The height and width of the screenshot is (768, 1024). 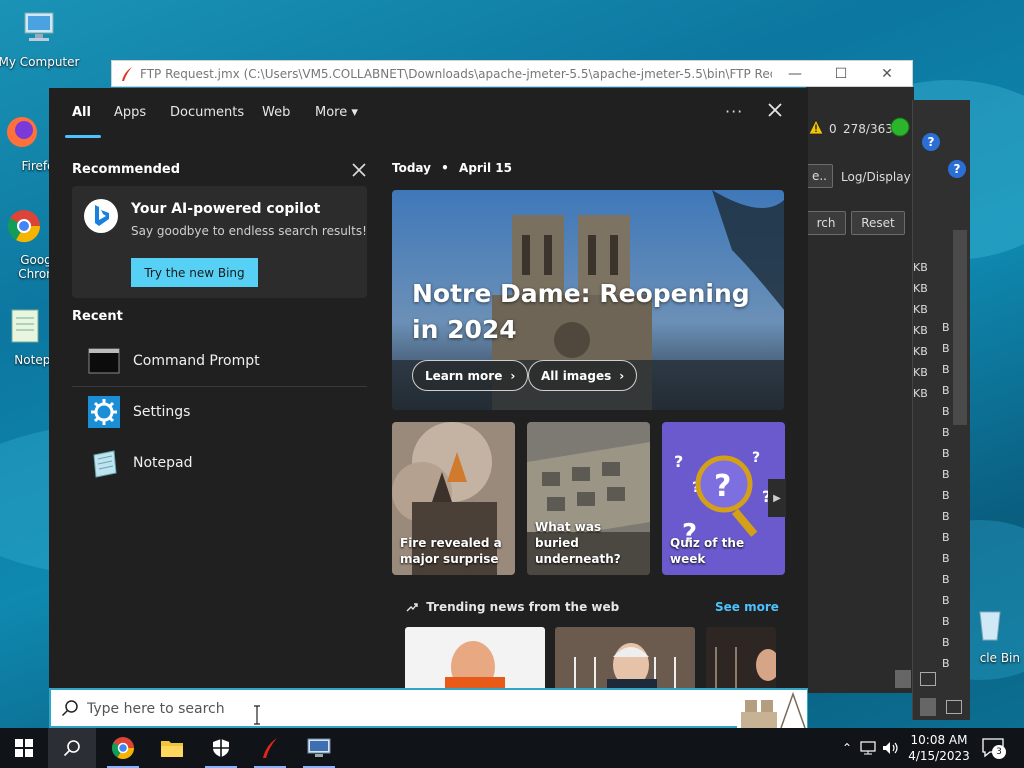 I want to click on today-date: April 15, so click(x=485, y=168).